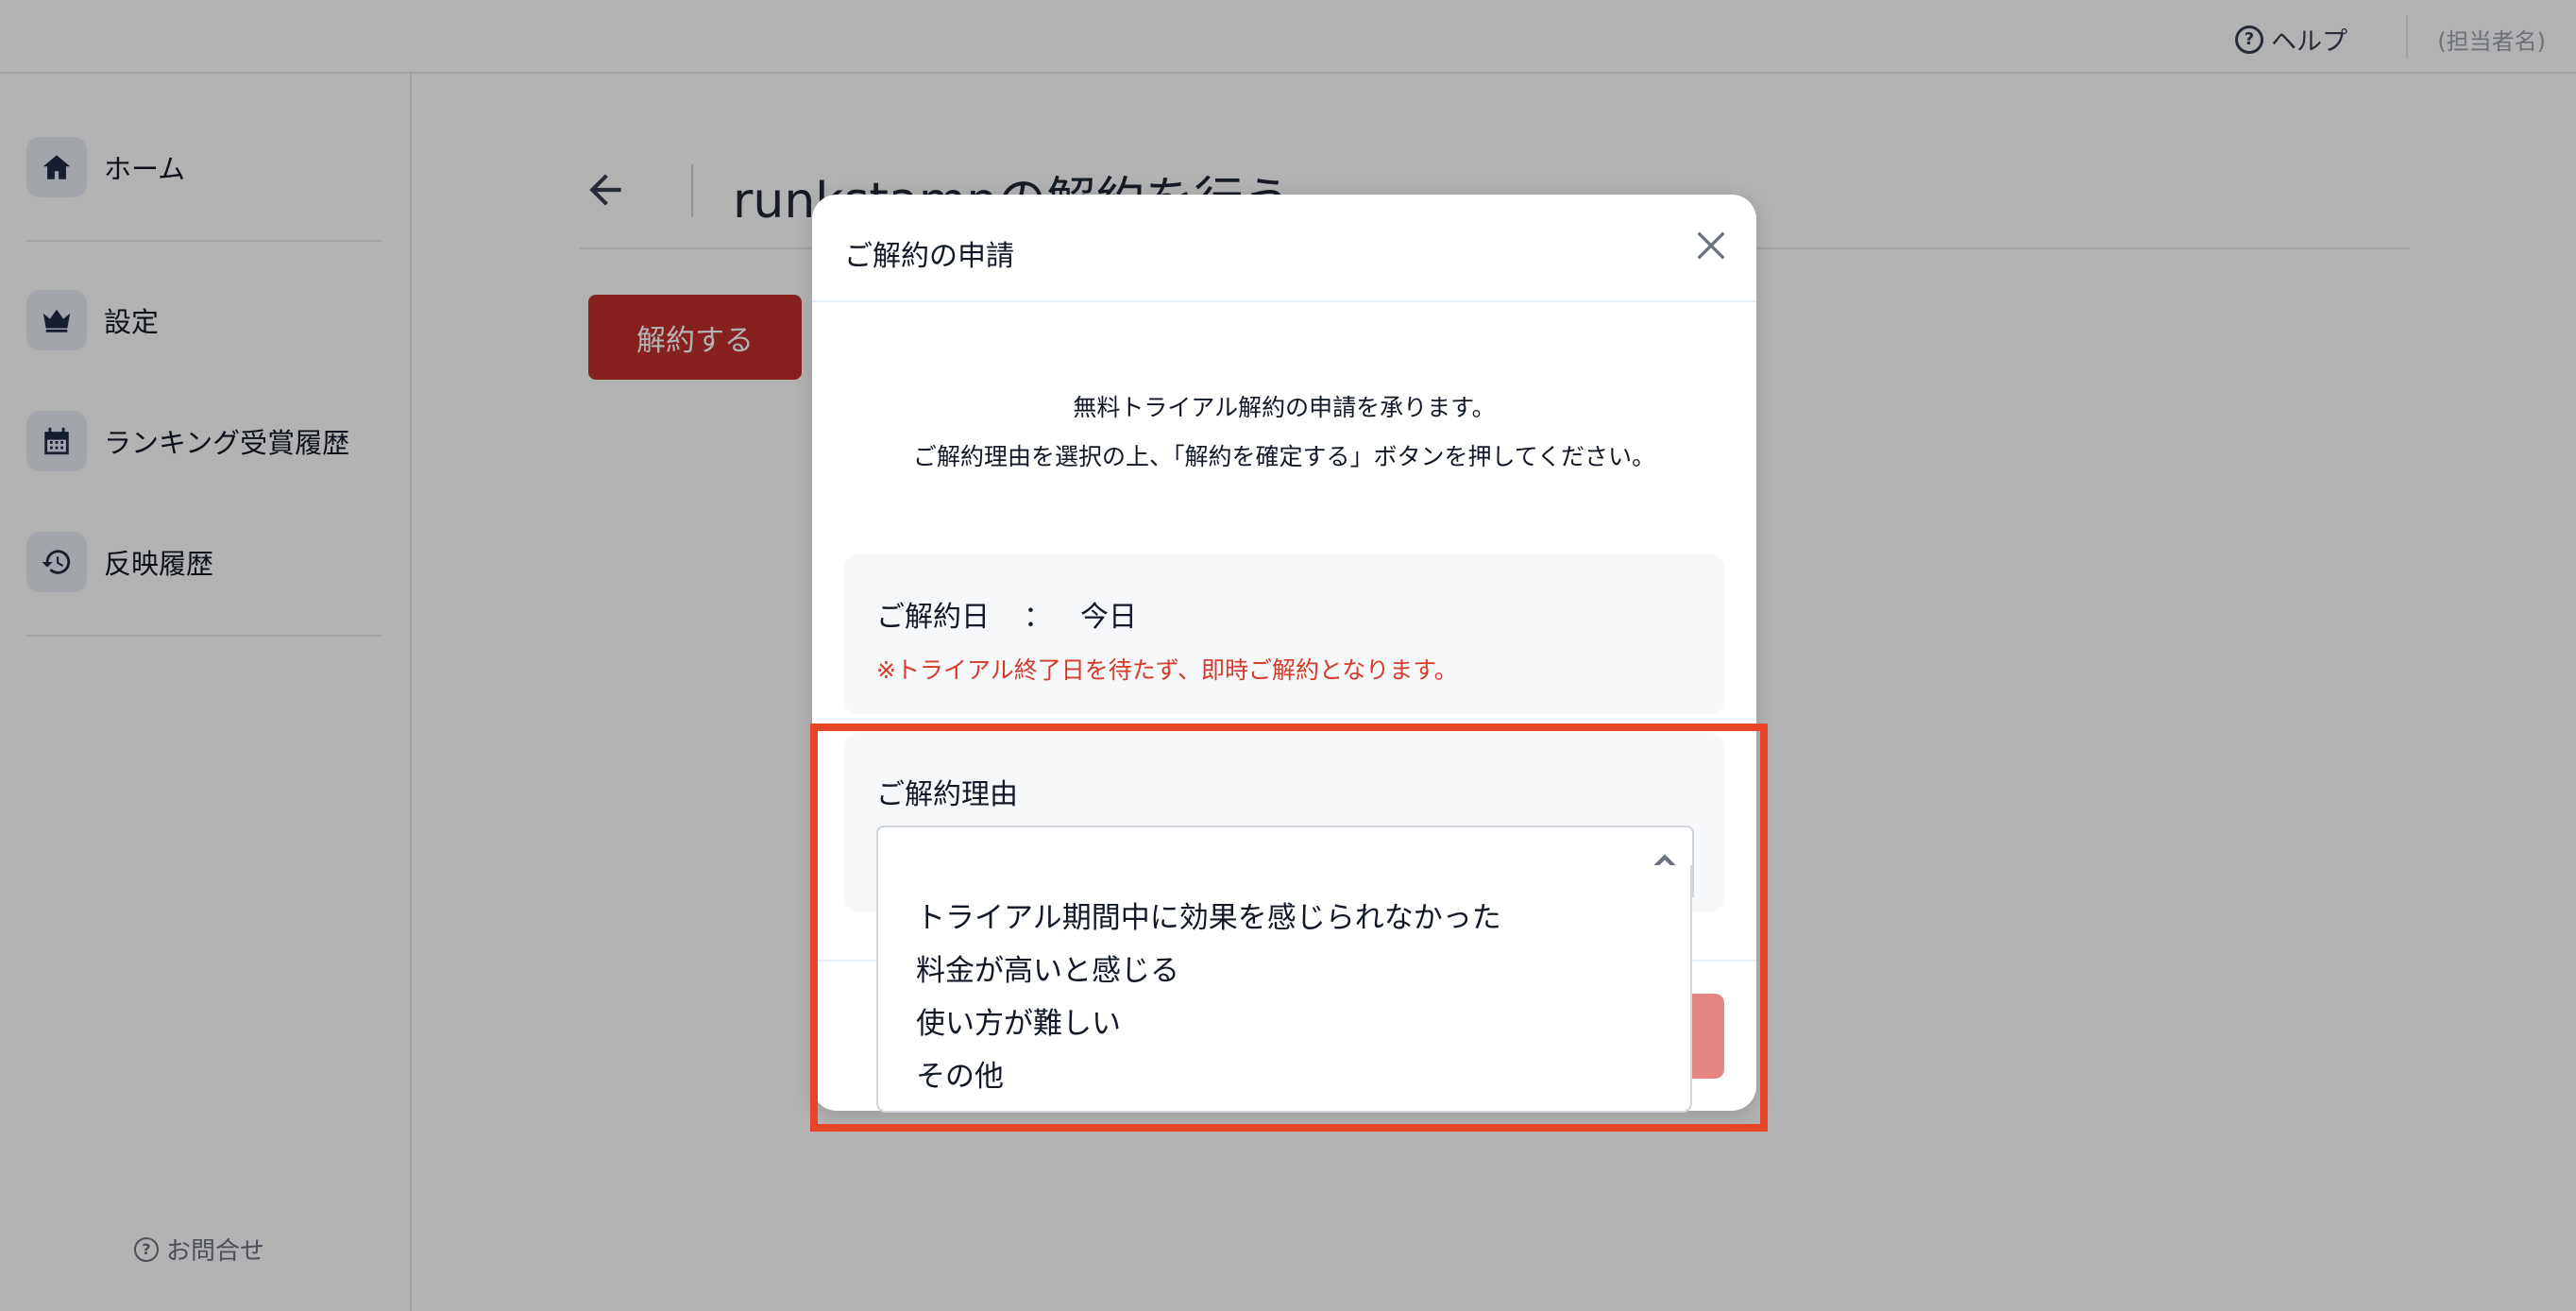  Describe the element at coordinates (1006, 614) in the screenshot. I see `cancellation-date-row: ご解約日 ： 今日` at that location.